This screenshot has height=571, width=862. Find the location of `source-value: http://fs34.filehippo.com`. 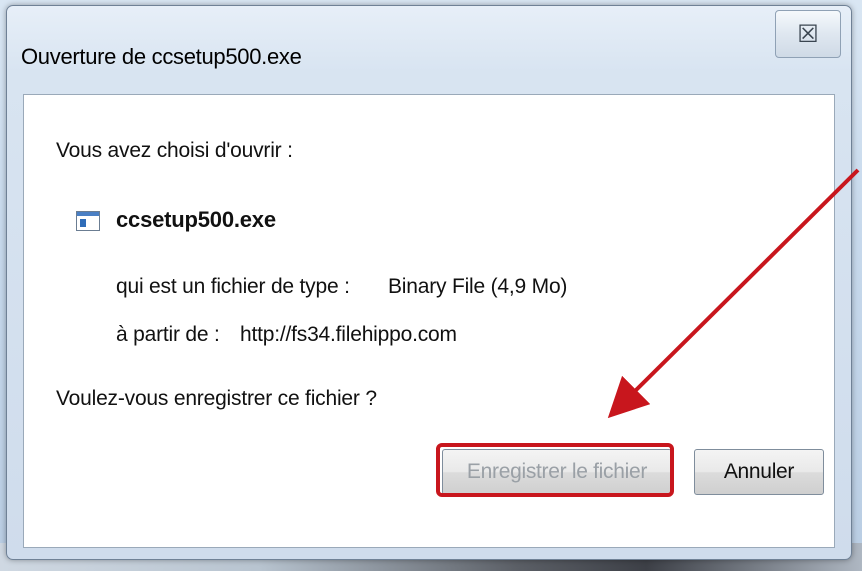

source-value: http://fs34.filehippo.com is located at coordinates (348, 334).